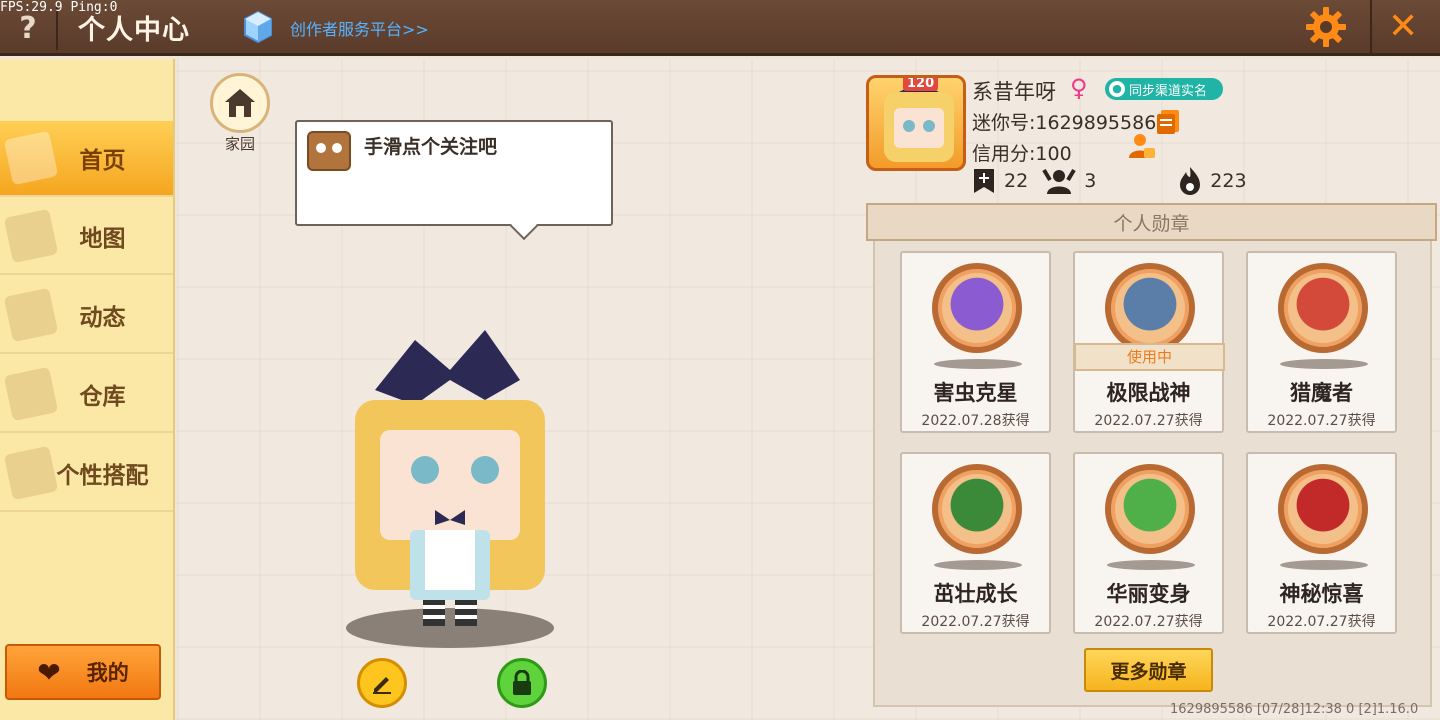 This screenshot has width=1440, height=720. I want to click on box-icon, so click(31, 394).